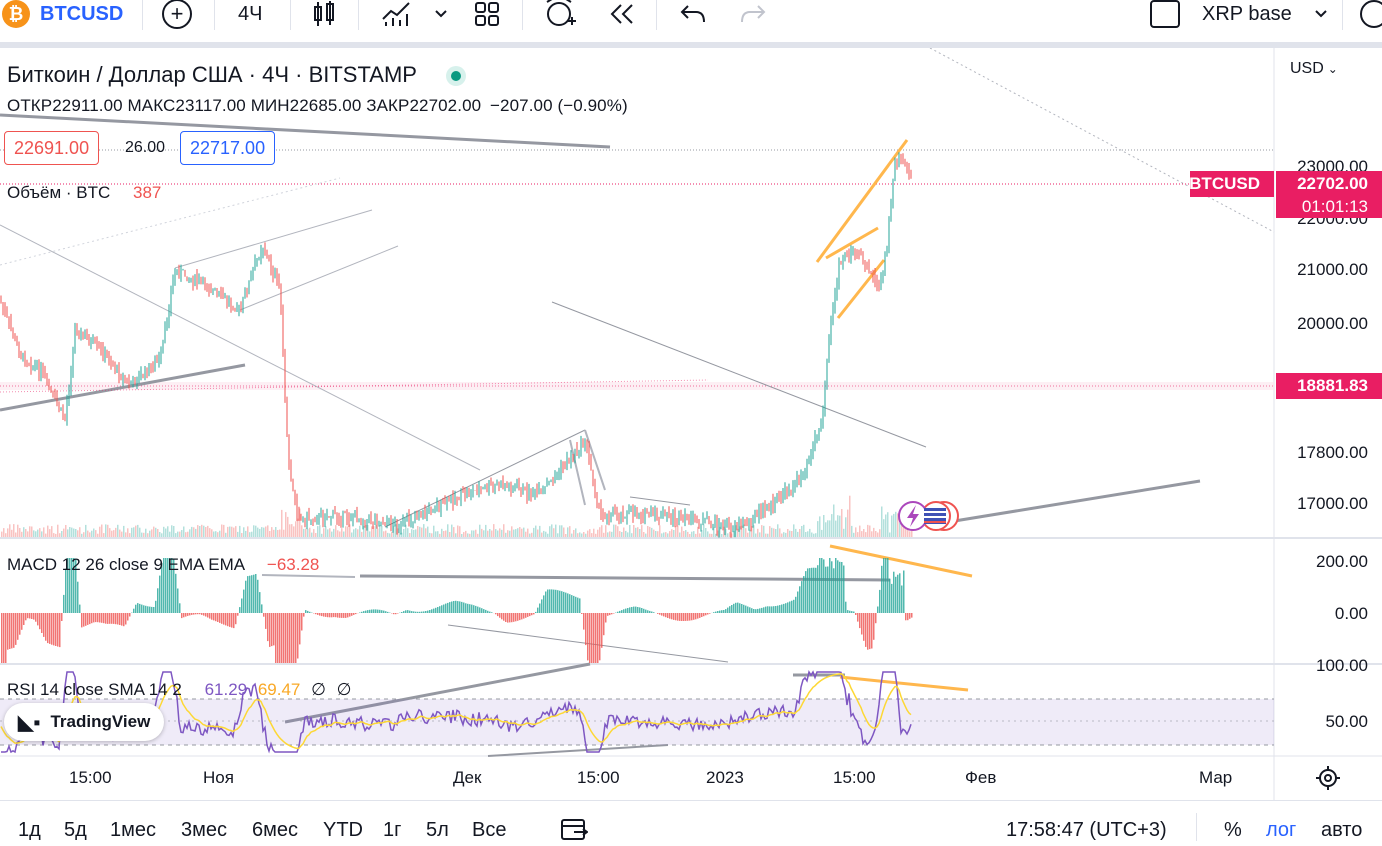  Describe the element at coordinates (437, 830) in the screenshot. I see `range-5y: 5л` at that location.